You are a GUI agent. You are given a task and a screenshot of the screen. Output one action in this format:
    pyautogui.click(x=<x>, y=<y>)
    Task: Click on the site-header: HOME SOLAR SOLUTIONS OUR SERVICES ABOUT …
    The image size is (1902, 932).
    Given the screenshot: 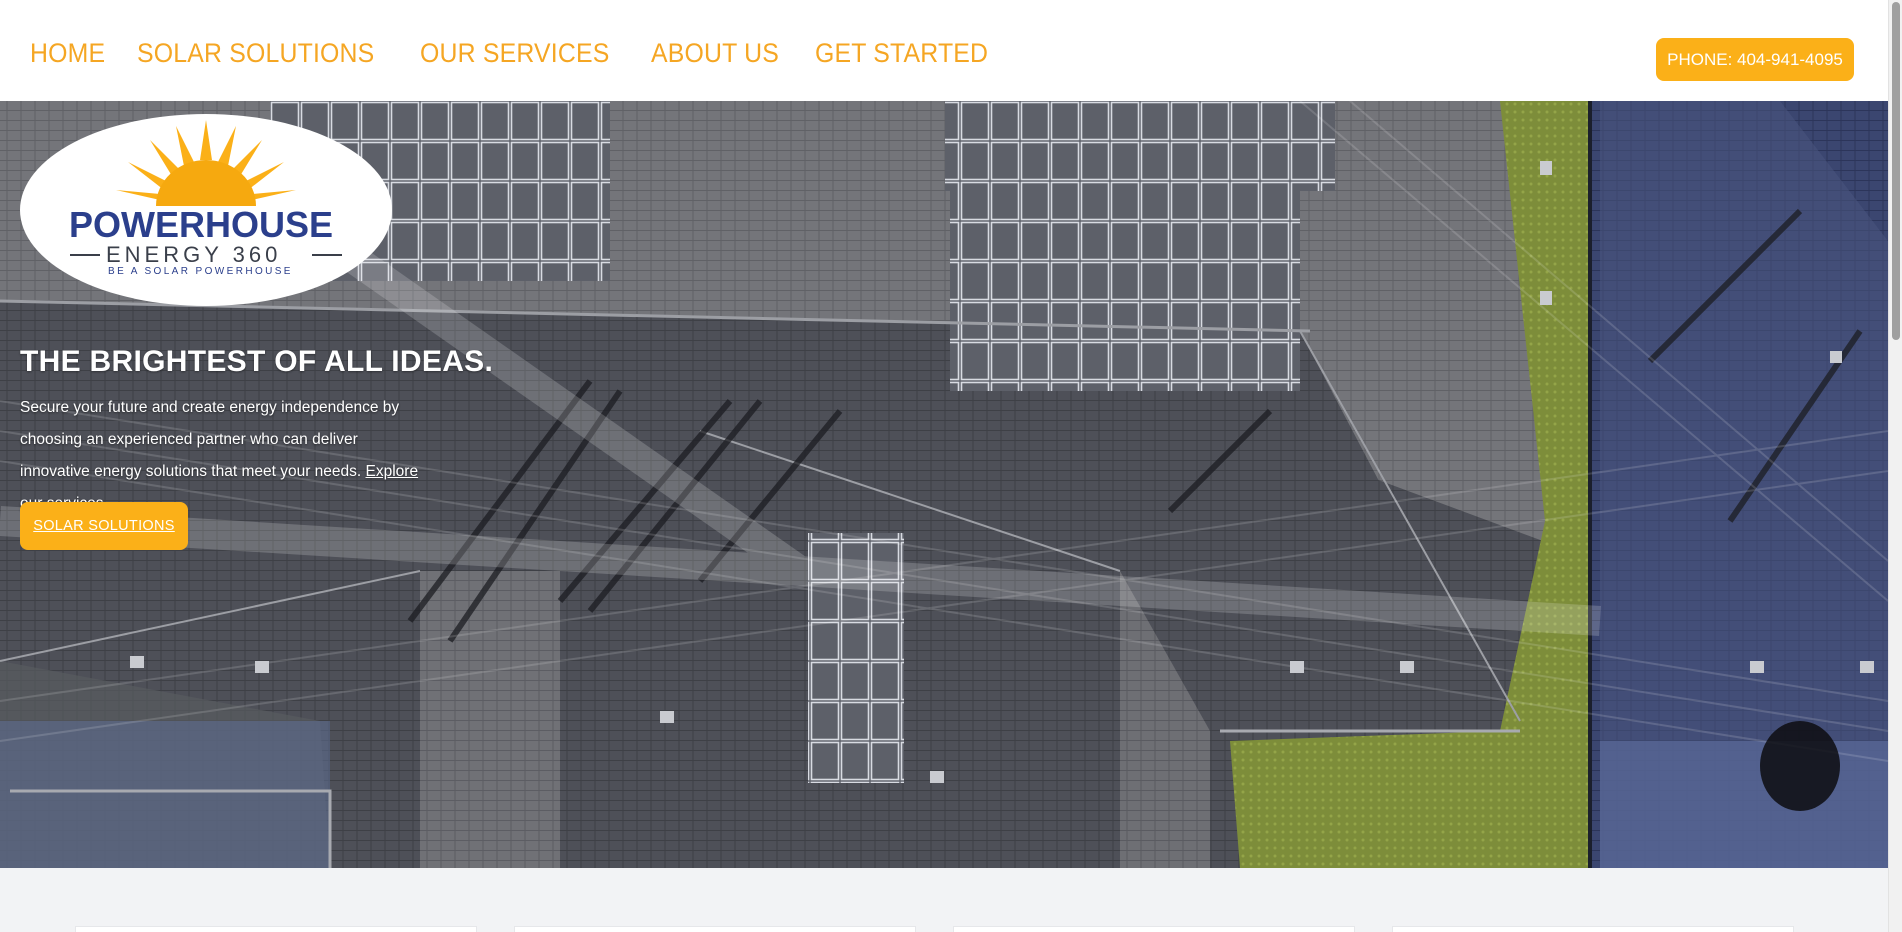 What is the action you would take?
    pyautogui.click(x=944, y=50)
    